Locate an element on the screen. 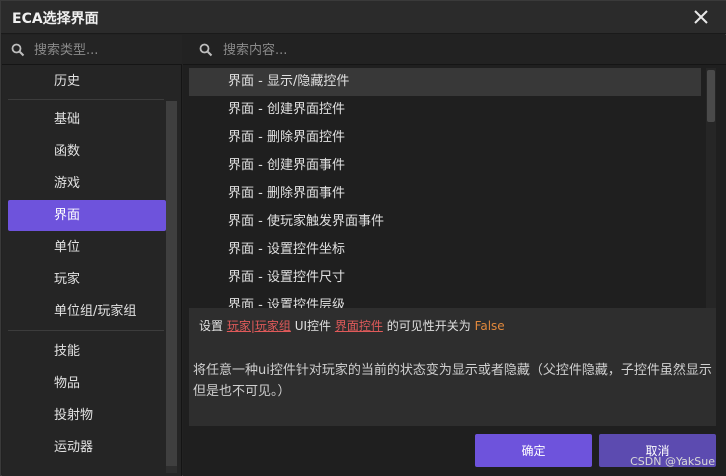 This screenshot has width=726, height=476. watermark: CSDN @YakSue is located at coordinates (672, 461).